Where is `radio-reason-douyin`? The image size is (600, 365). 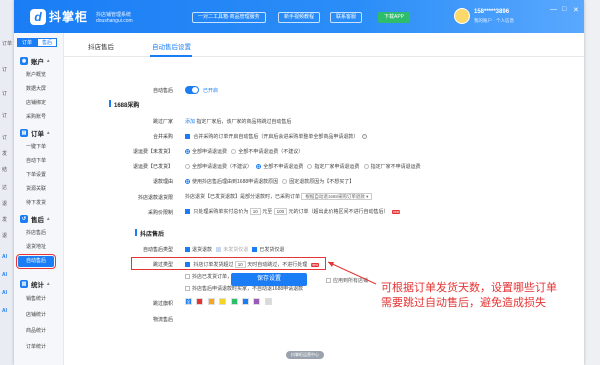
radio-reason-douyin is located at coordinates (187, 182).